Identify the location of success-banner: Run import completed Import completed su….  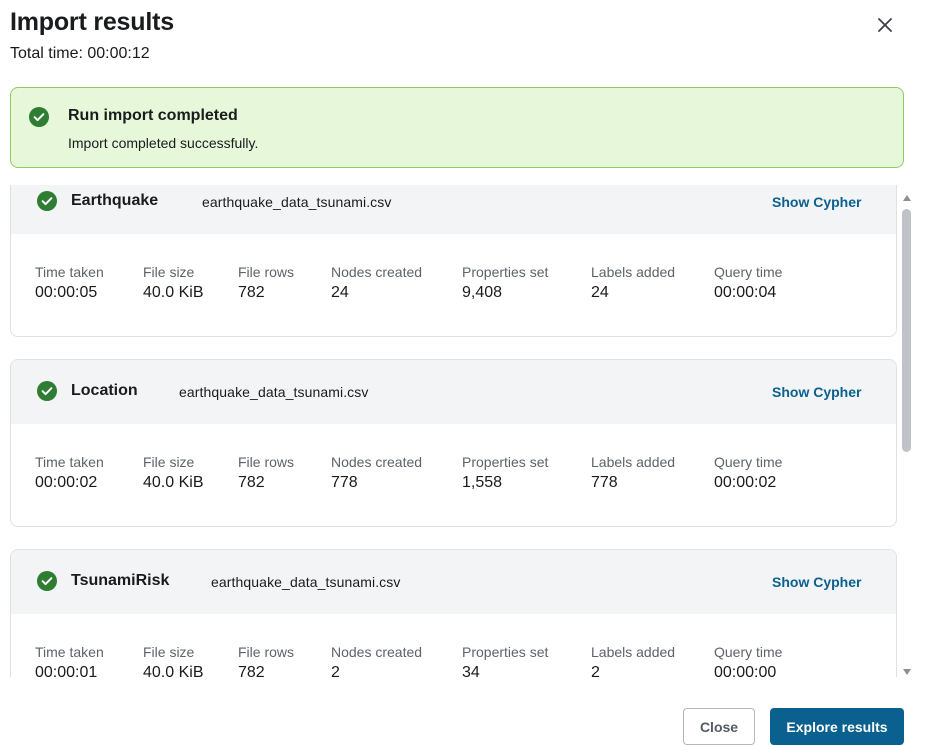
(457, 127).